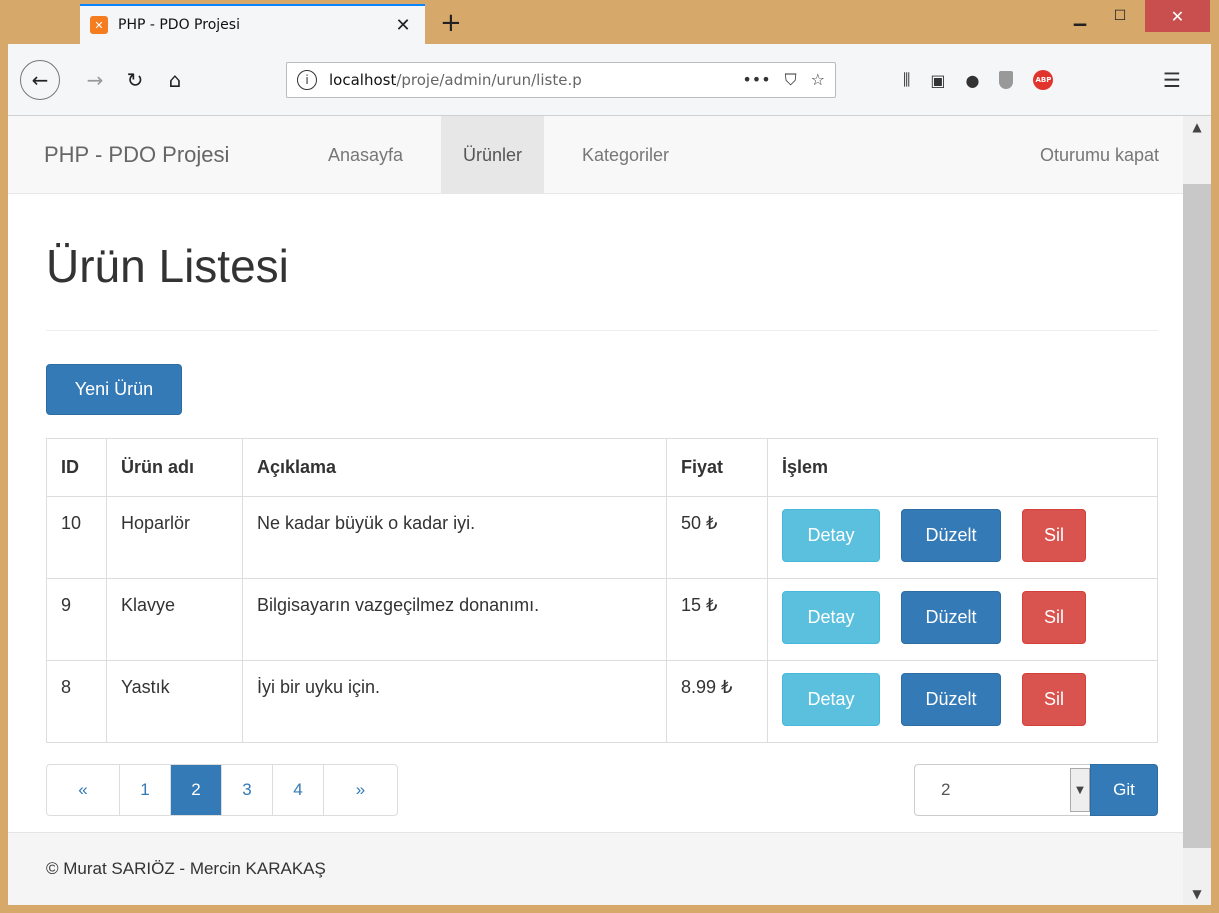 This screenshot has width=1219, height=913. Describe the element at coordinates (1177, 16) in the screenshot. I see `close-icon: ✕` at that location.